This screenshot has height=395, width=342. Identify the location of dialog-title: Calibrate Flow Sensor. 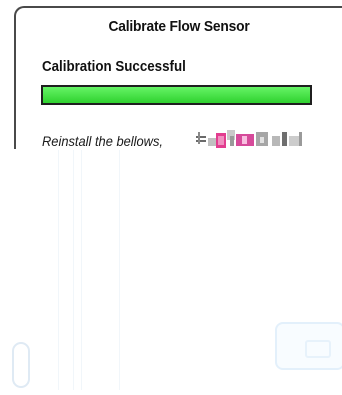
(179, 26).